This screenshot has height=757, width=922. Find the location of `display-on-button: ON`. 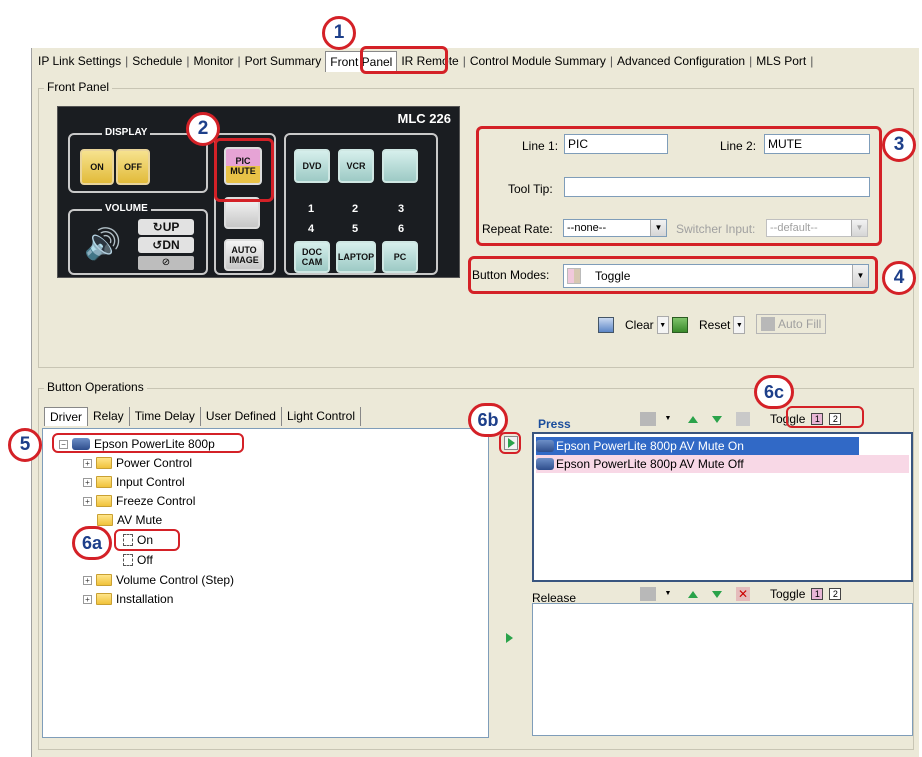

display-on-button: ON is located at coordinates (97, 167).